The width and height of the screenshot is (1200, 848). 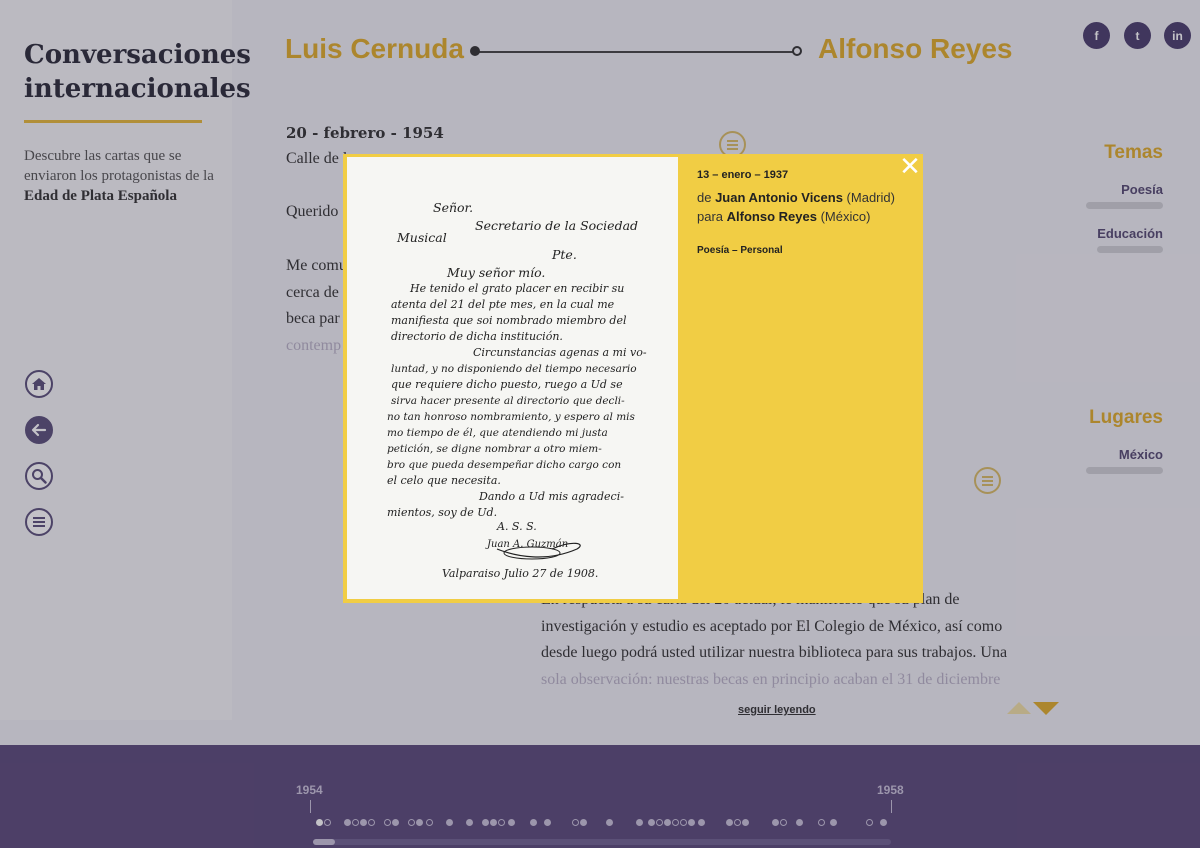 I want to click on scan-line: Pte., so click(x=564, y=254).